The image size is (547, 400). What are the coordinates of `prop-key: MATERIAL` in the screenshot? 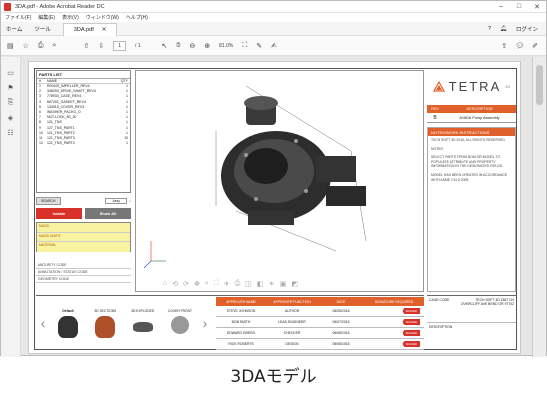 It's located at (57, 247).